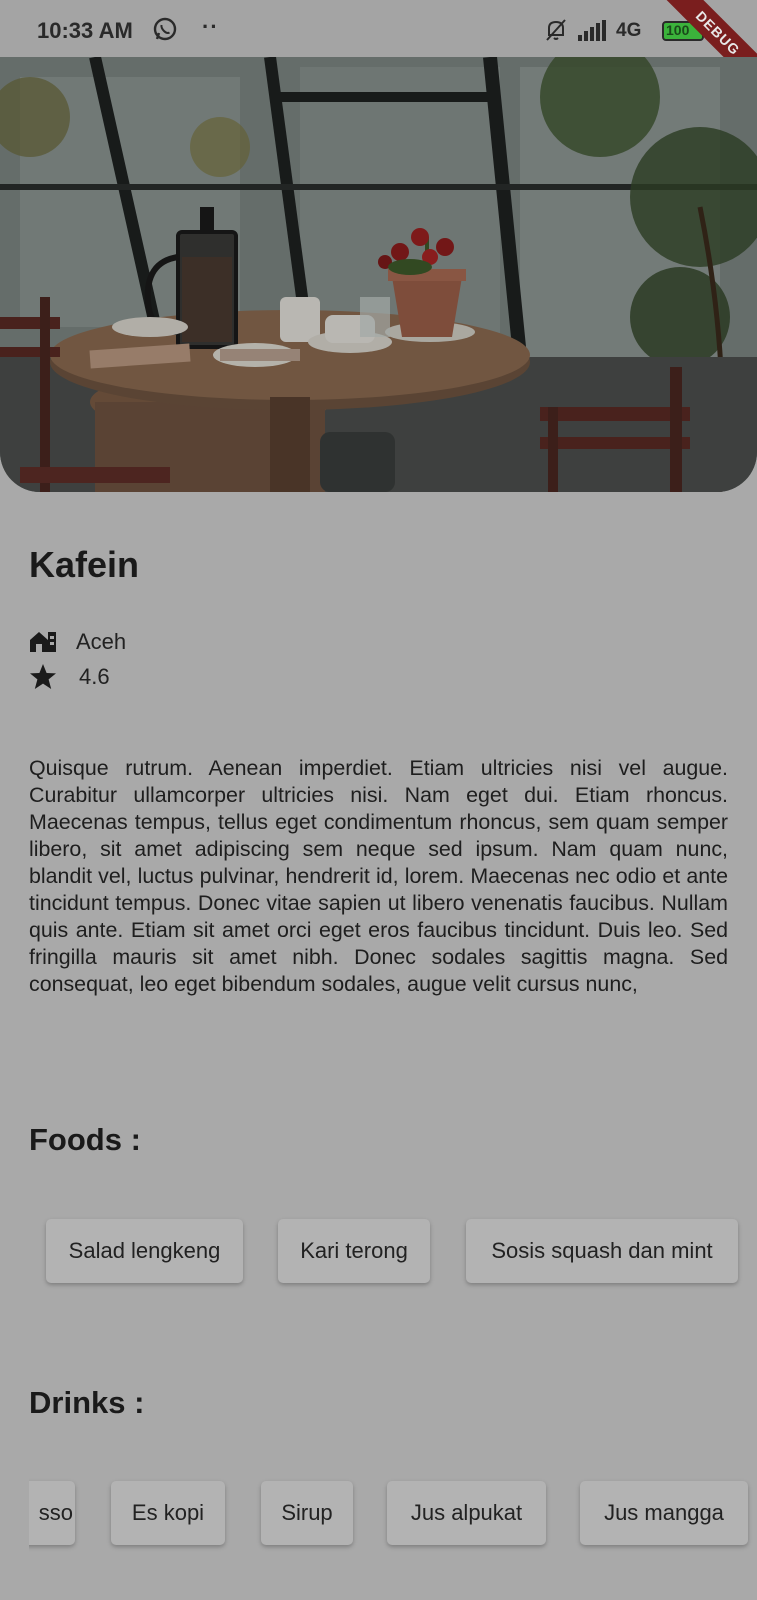 The height and width of the screenshot is (1600, 757). What do you see at coordinates (85, 30) in the screenshot?
I see `status-time: 10:33 AM` at bounding box center [85, 30].